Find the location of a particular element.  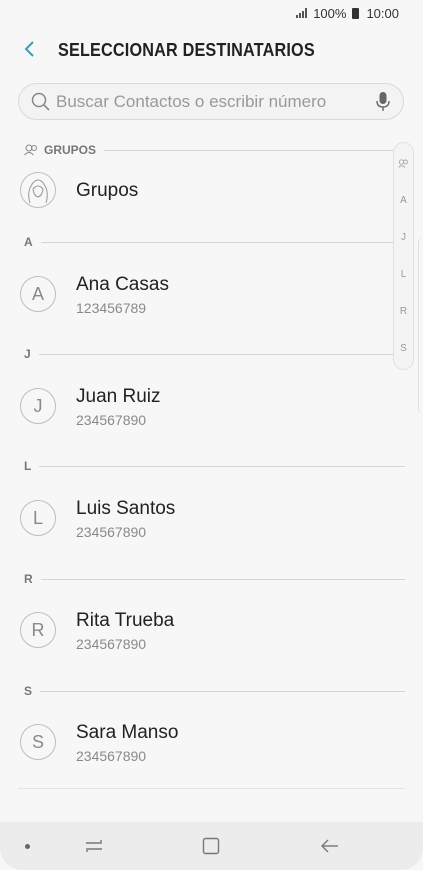

groups-label: Grupos is located at coordinates (107, 190).